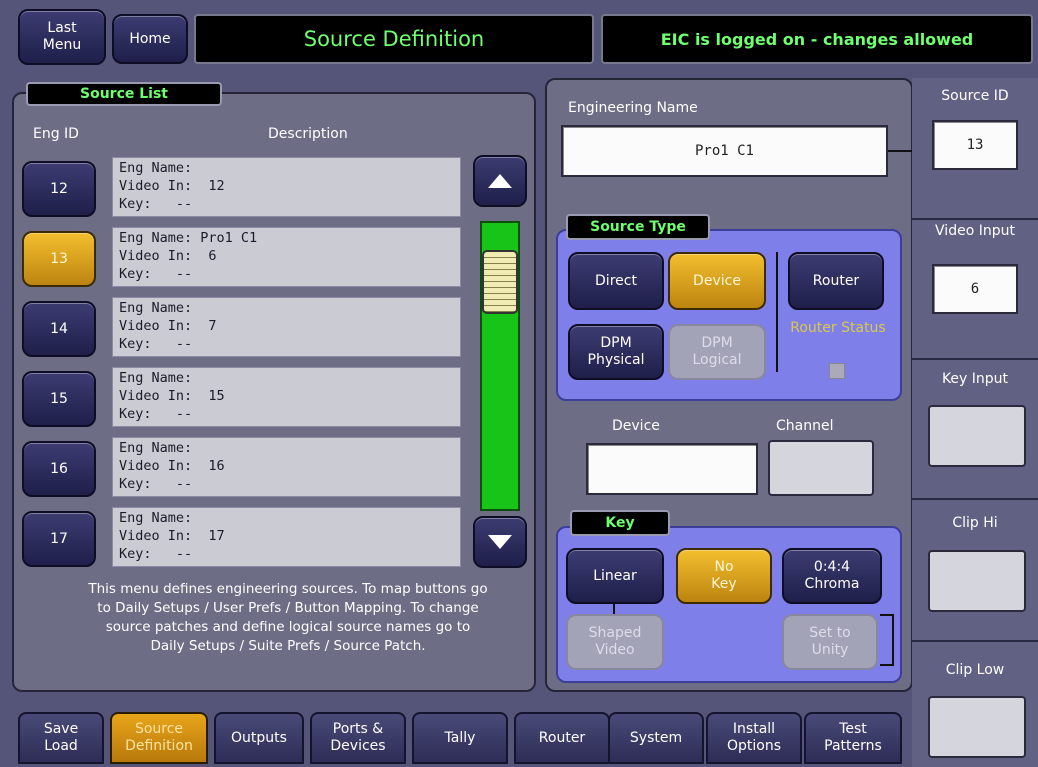 Image resolution: width=1038 pixels, height=767 pixels. Describe the element at coordinates (286, 467) in the screenshot. I see `source-row-16: Eng Name: Video In: 16 Key: --` at that location.